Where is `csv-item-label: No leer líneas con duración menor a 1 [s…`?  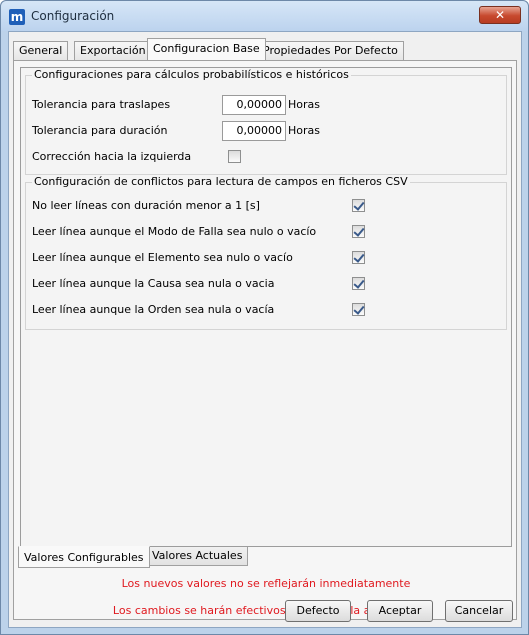 csv-item-label: No leer líneas con duración menor a 1 [s… is located at coordinates (146, 205).